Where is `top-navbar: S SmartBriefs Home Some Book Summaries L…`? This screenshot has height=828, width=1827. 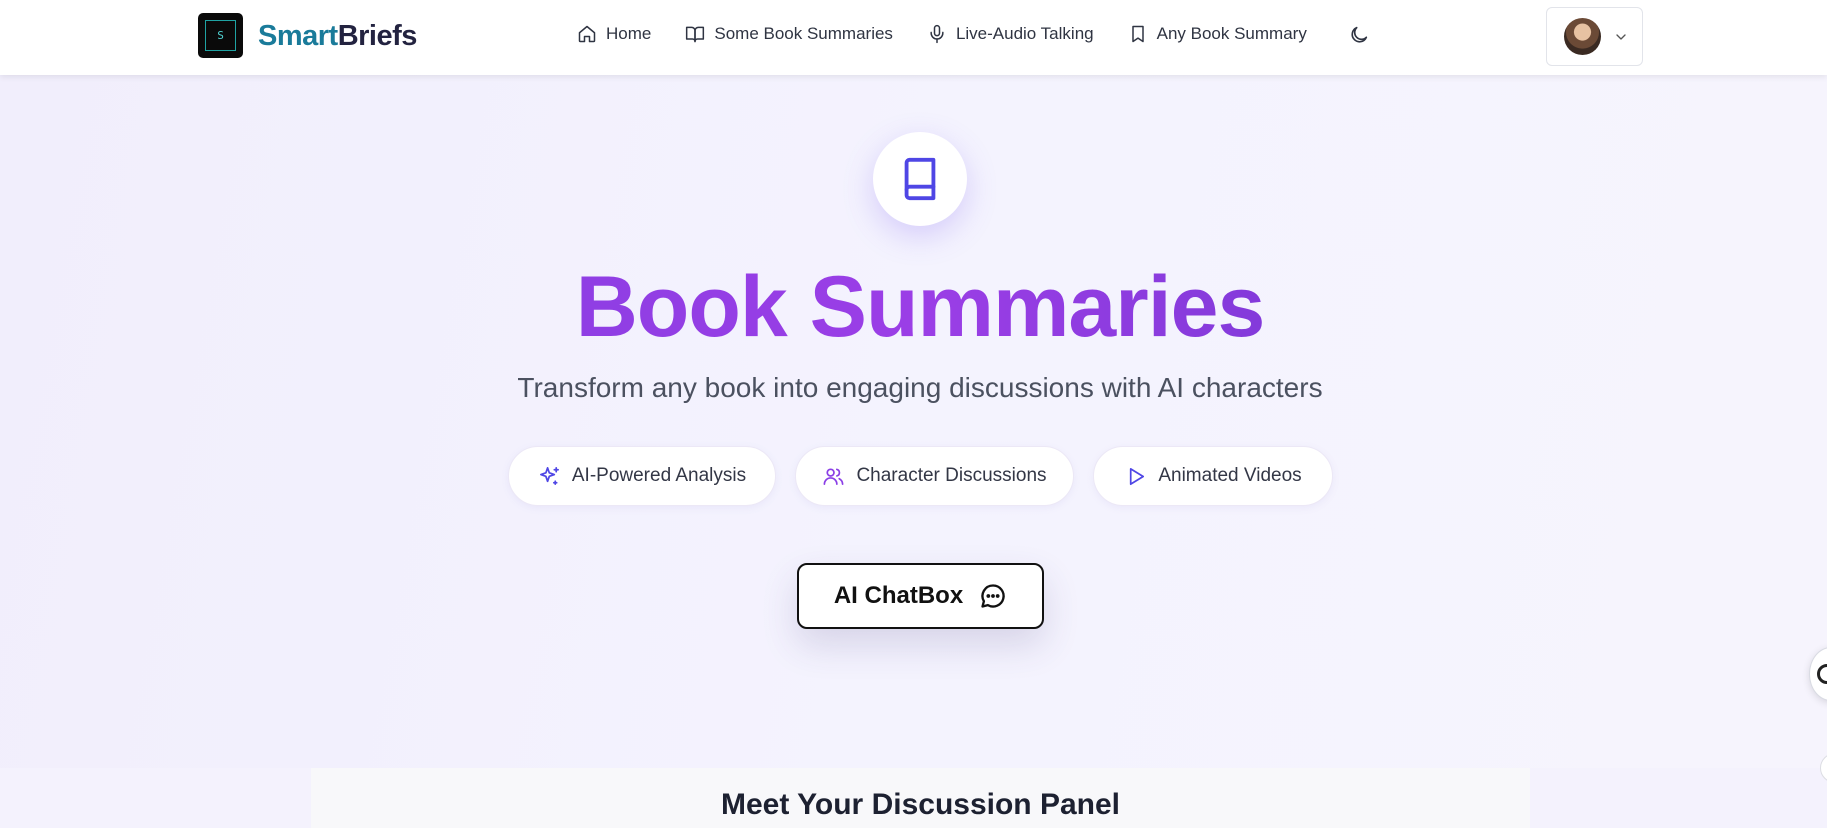 top-navbar: S SmartBriefs Home Some Book Summaries L… is located at coordinates (913, 37).